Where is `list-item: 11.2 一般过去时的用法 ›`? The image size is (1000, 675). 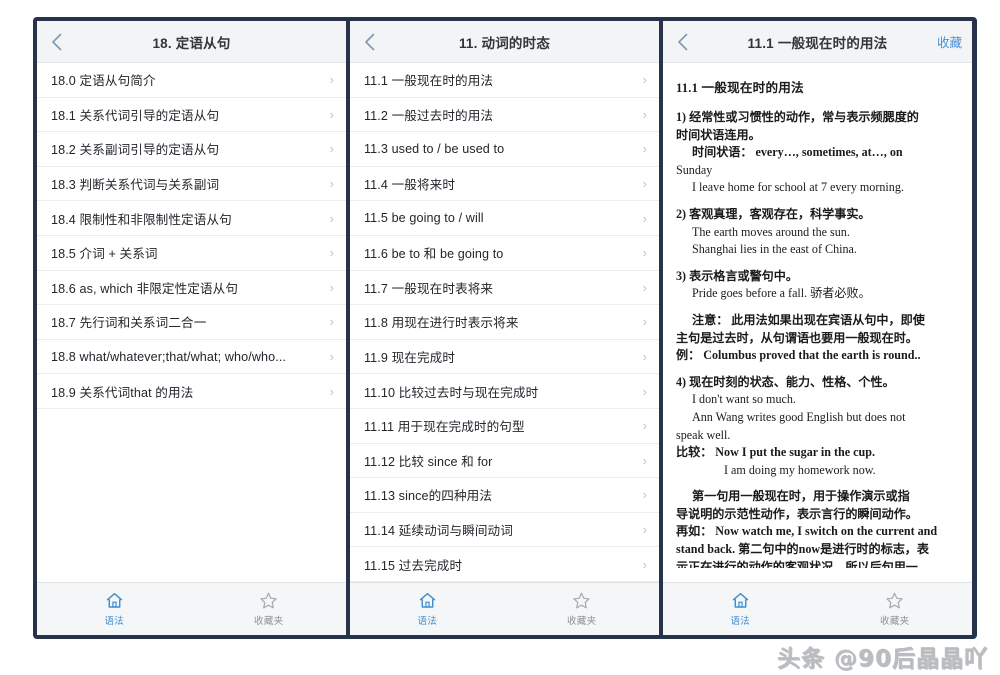
list-item: 11.2 一般过去时的用法 › is located at coordinates (504, 115).